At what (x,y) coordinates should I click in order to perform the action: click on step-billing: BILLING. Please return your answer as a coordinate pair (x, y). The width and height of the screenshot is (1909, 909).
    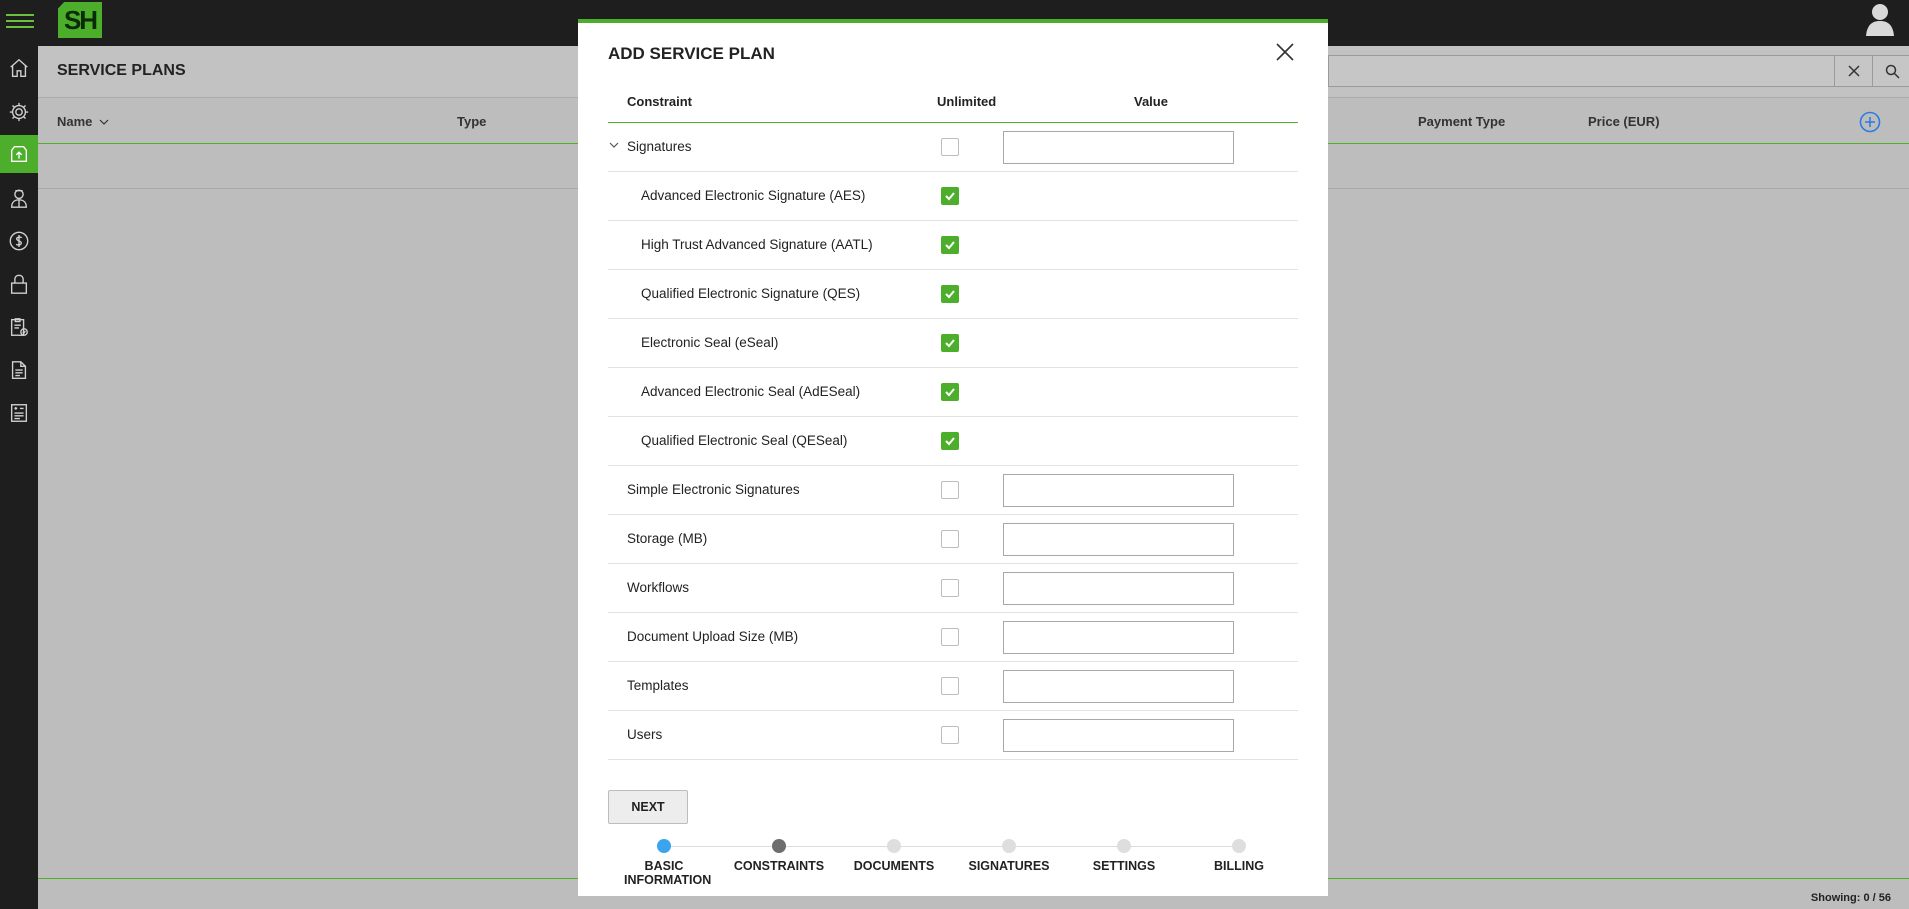
    Looking at the image, I should click on (1239, 856).